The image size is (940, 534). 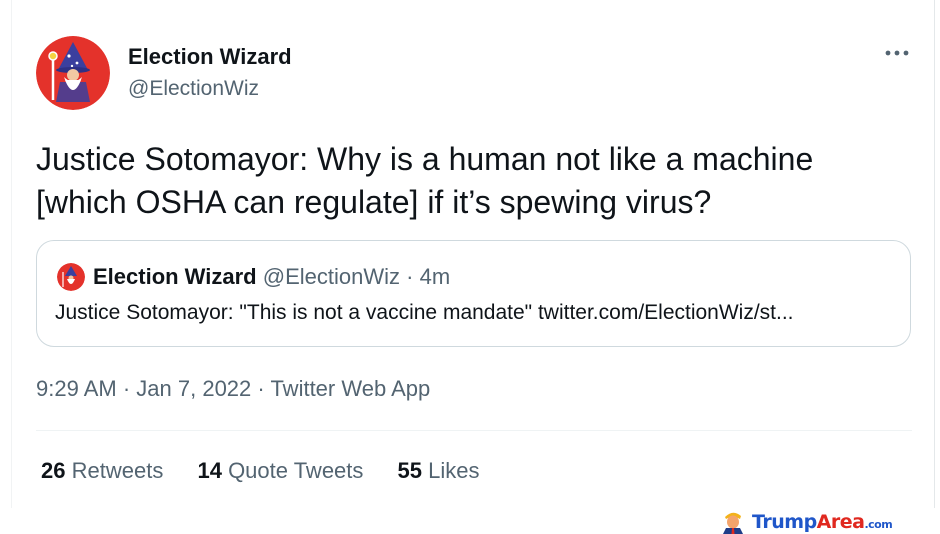 What do you see at coordinates (784, 522) in the screenshot?
I see `watermark-trump: Trump` at bounding box center [784, 522].